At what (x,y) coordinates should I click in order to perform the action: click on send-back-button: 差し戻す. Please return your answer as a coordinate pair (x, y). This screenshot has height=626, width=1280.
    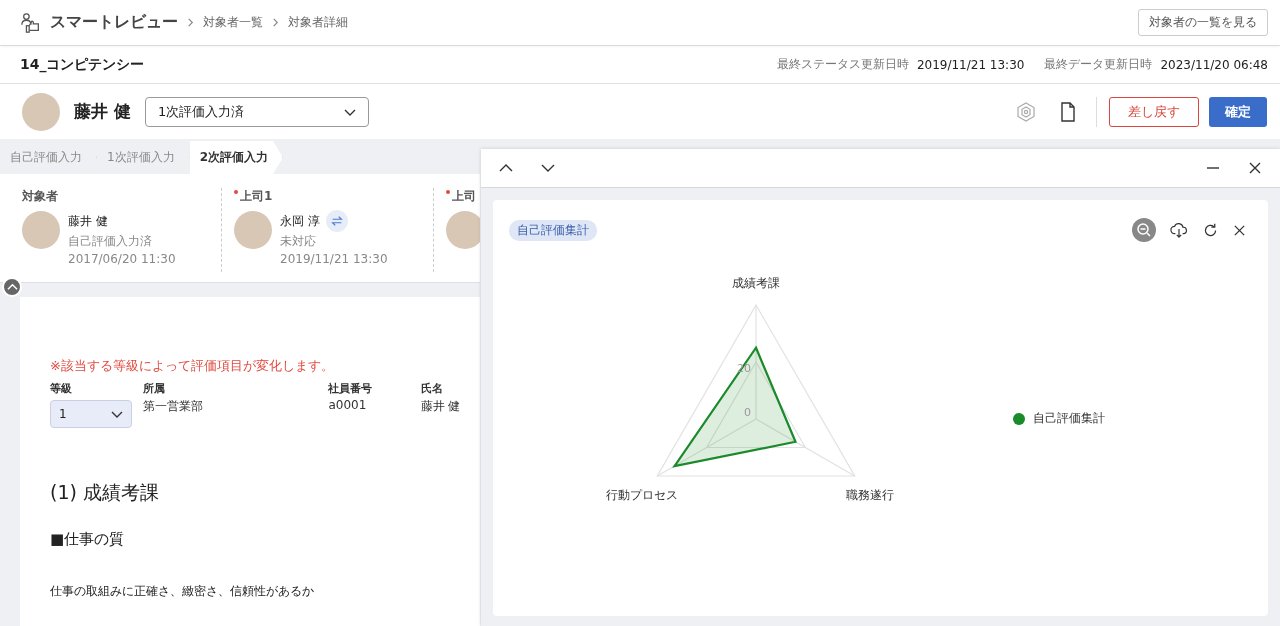
    Looking at the image, I should click on (1154, 111).